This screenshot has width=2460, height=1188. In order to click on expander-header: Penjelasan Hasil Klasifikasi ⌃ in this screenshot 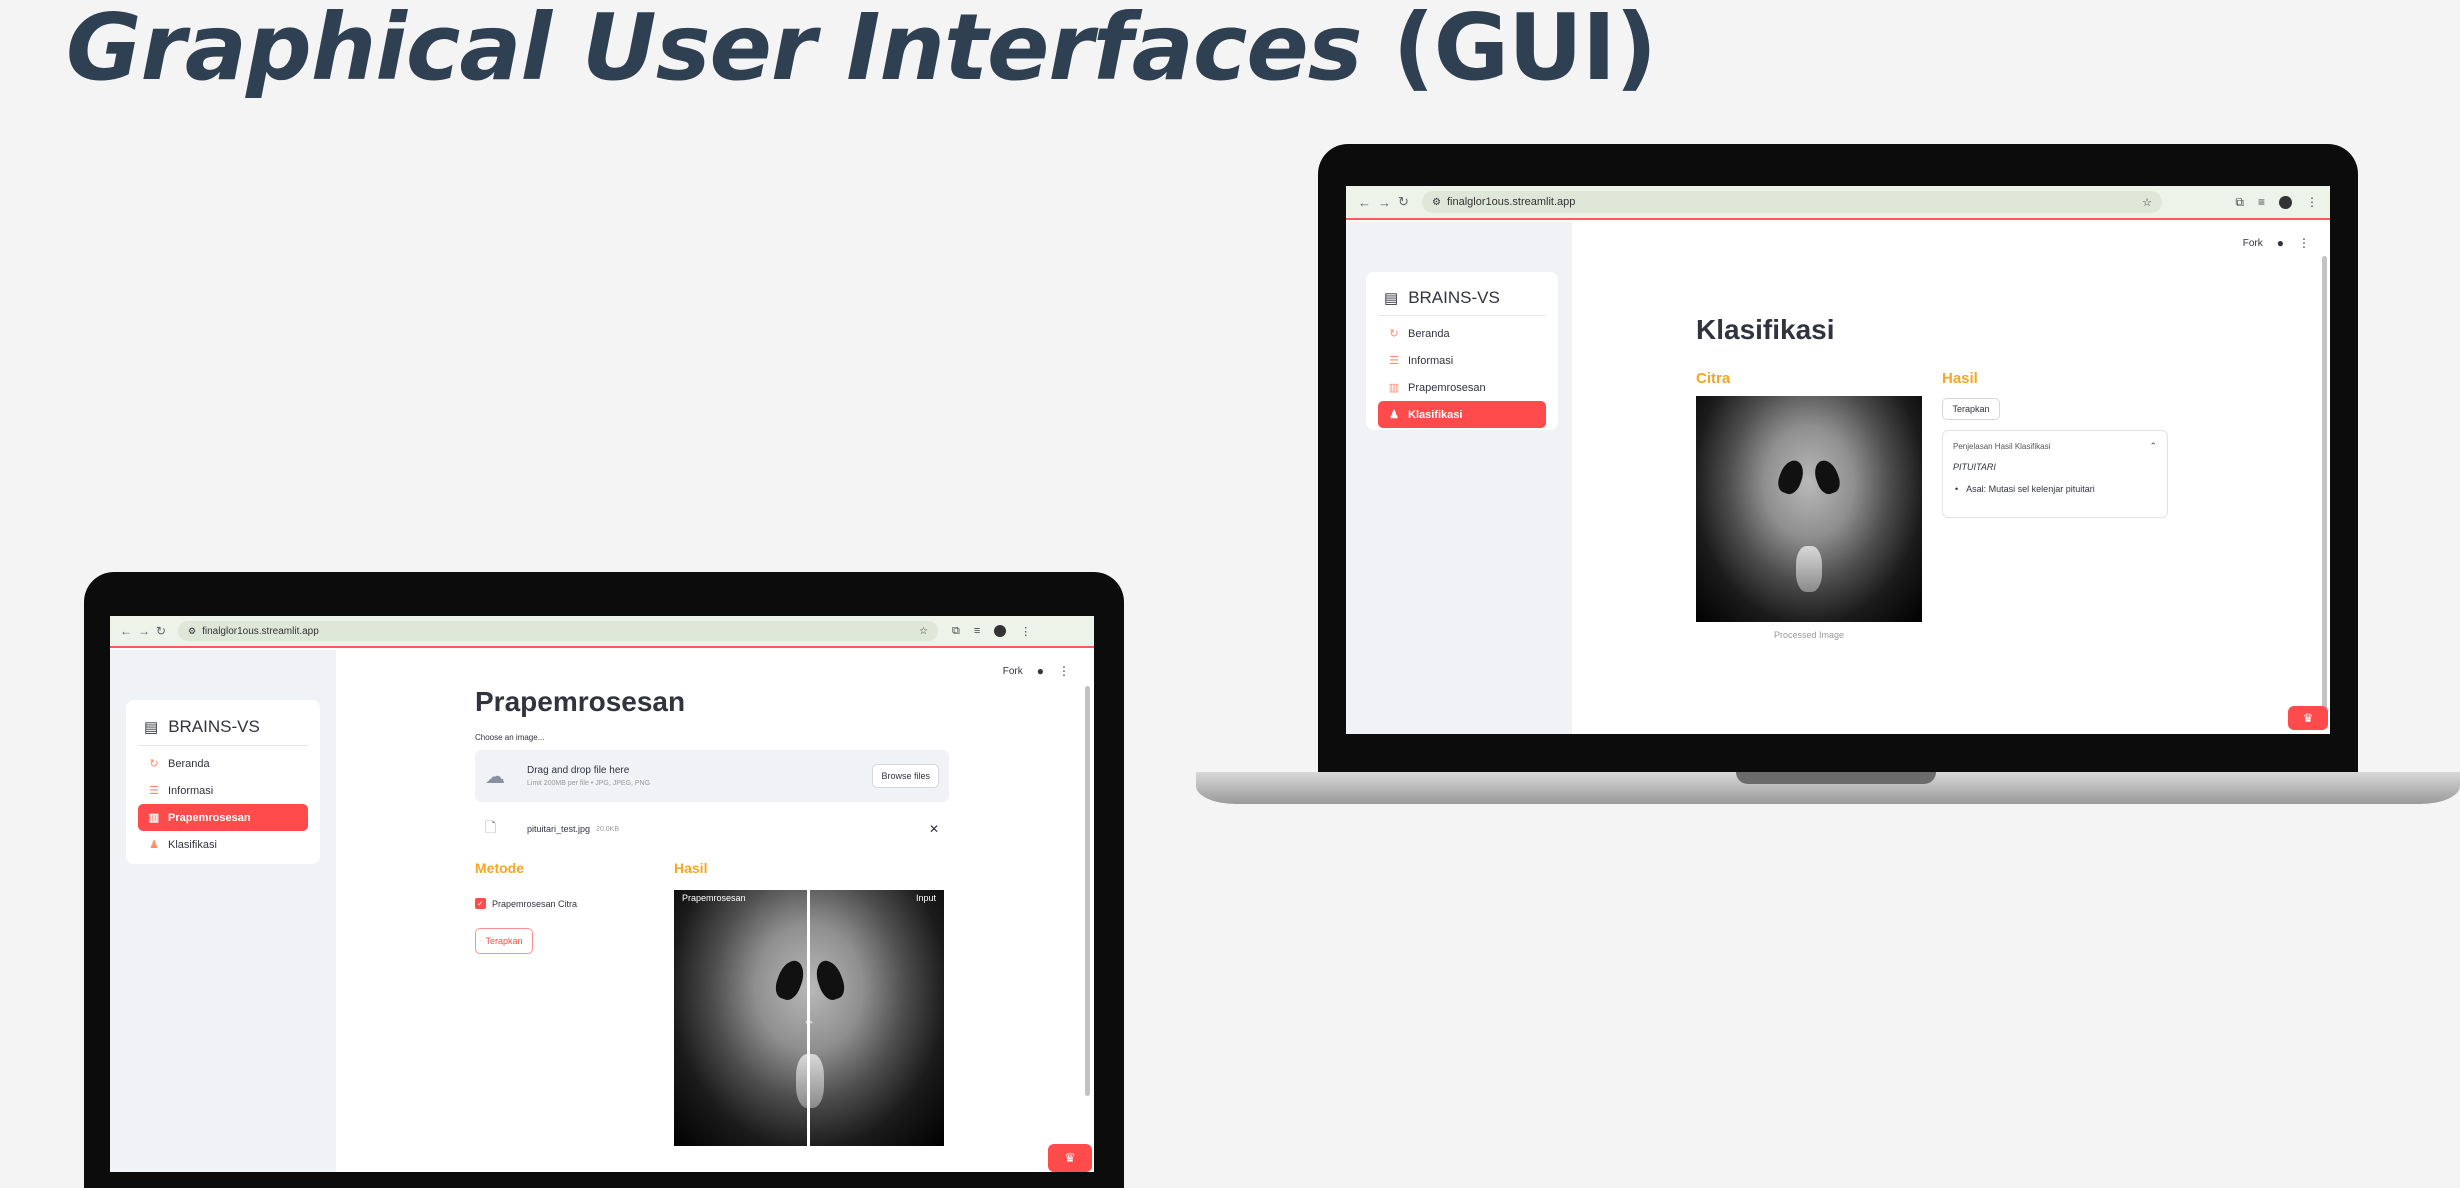, I will do `click(2055, 441)`.